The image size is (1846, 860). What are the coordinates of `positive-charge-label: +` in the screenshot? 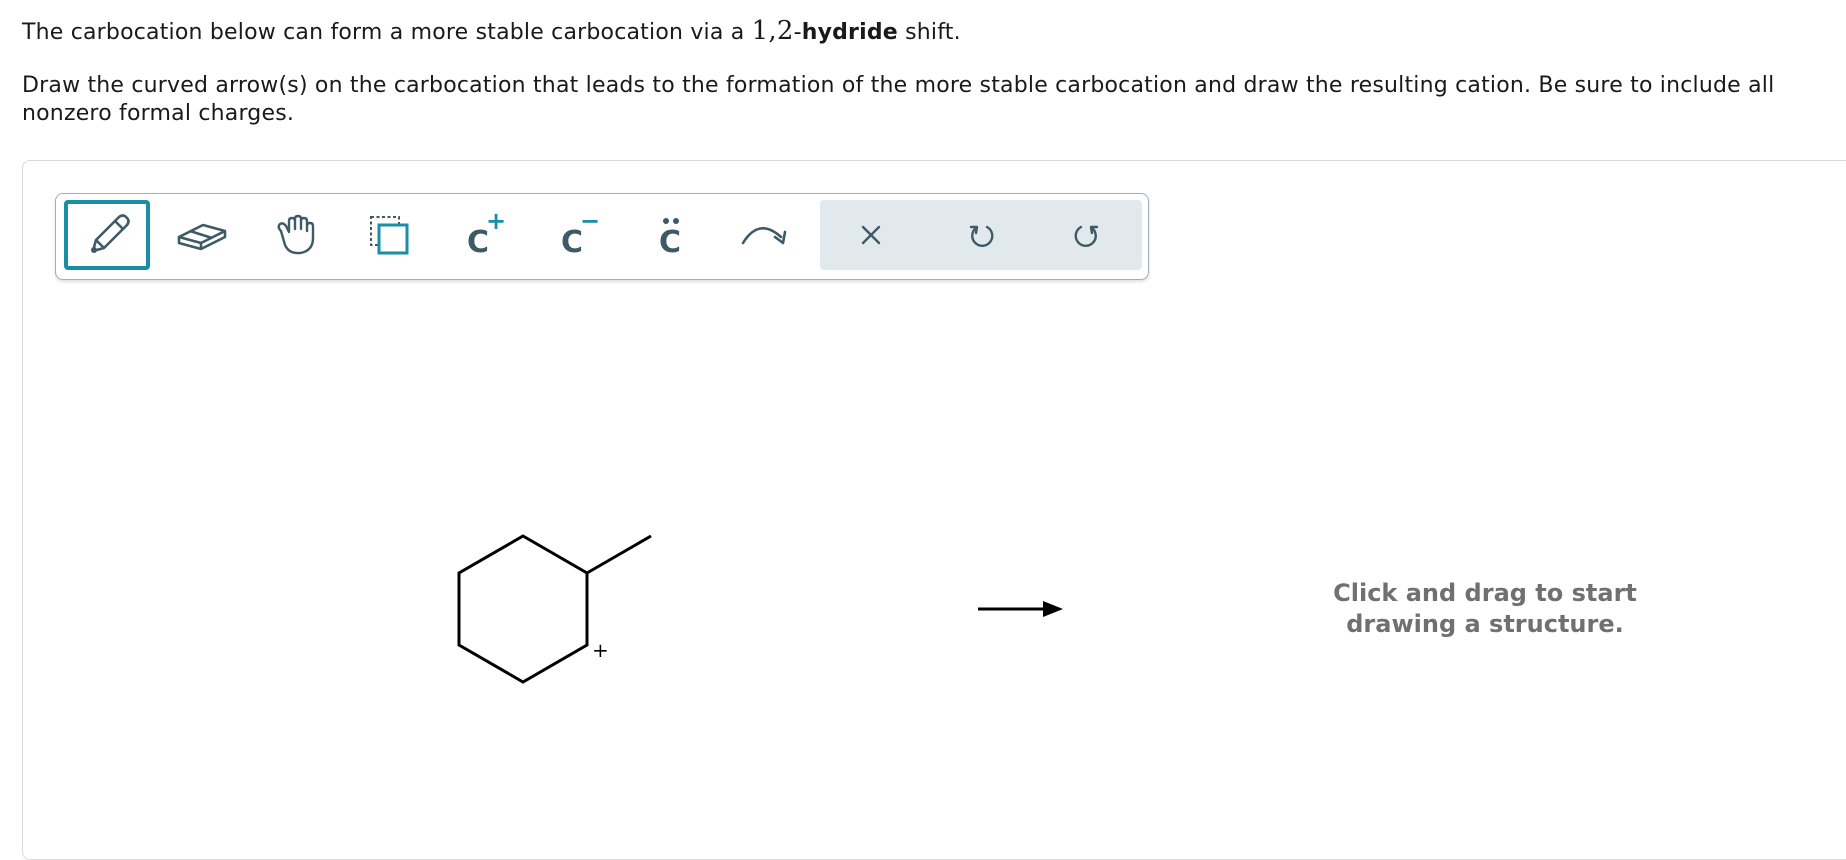 It's located at (600, 650).